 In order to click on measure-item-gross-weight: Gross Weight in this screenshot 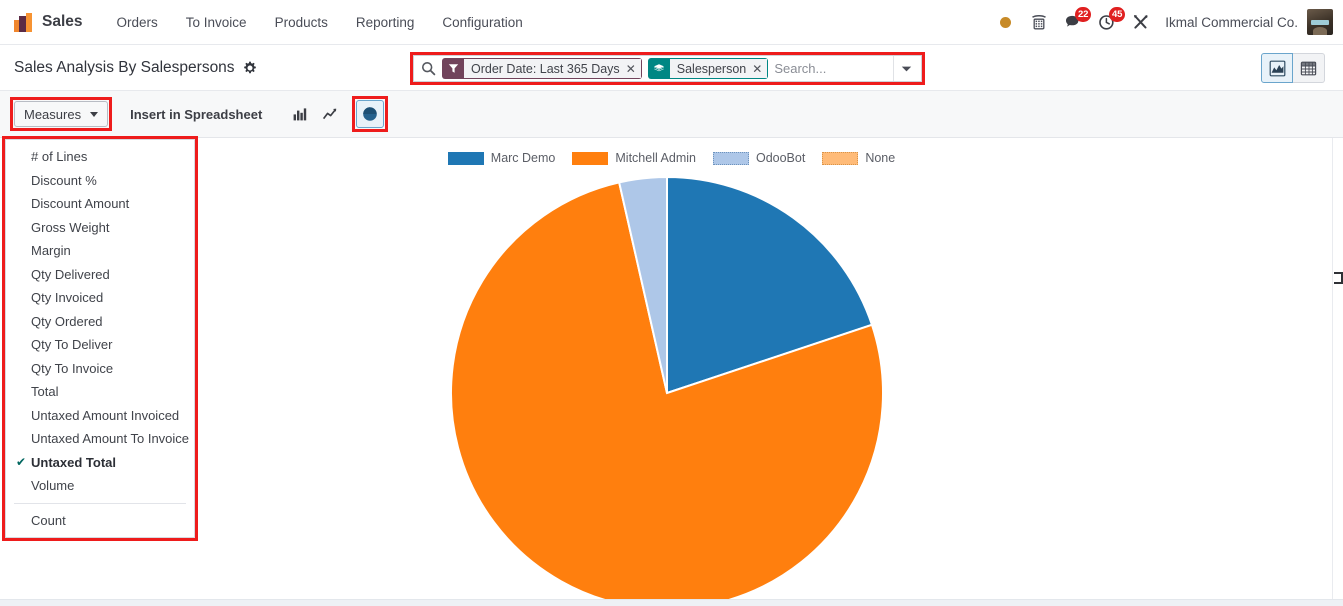, I will do `click(100, 228)`.